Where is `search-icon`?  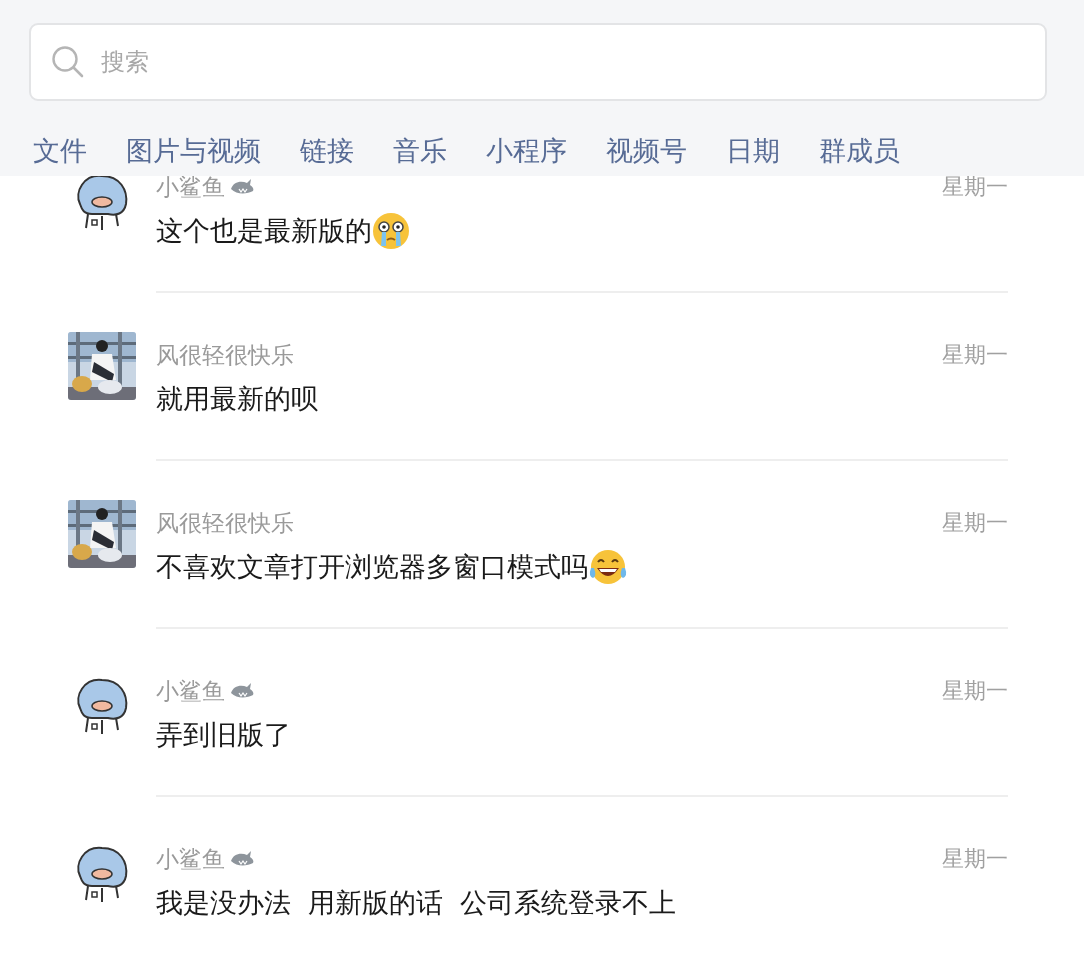
search-icon is located at coordinates (68, 62).